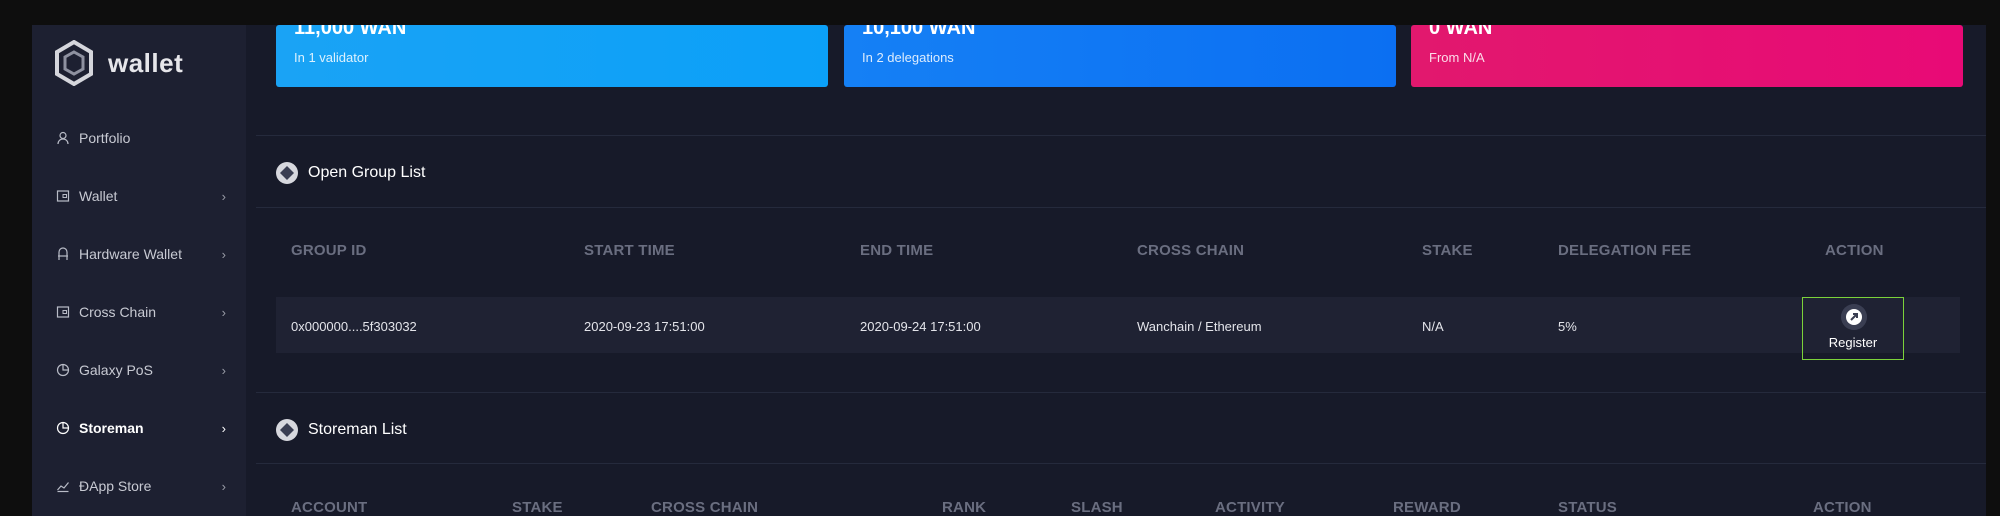 The image size is (2000, 516). What do you see at coordinates (1587, 507) in the screenshot?
I see `column-header-status: STATUS` at bounding box center [1587, 507].